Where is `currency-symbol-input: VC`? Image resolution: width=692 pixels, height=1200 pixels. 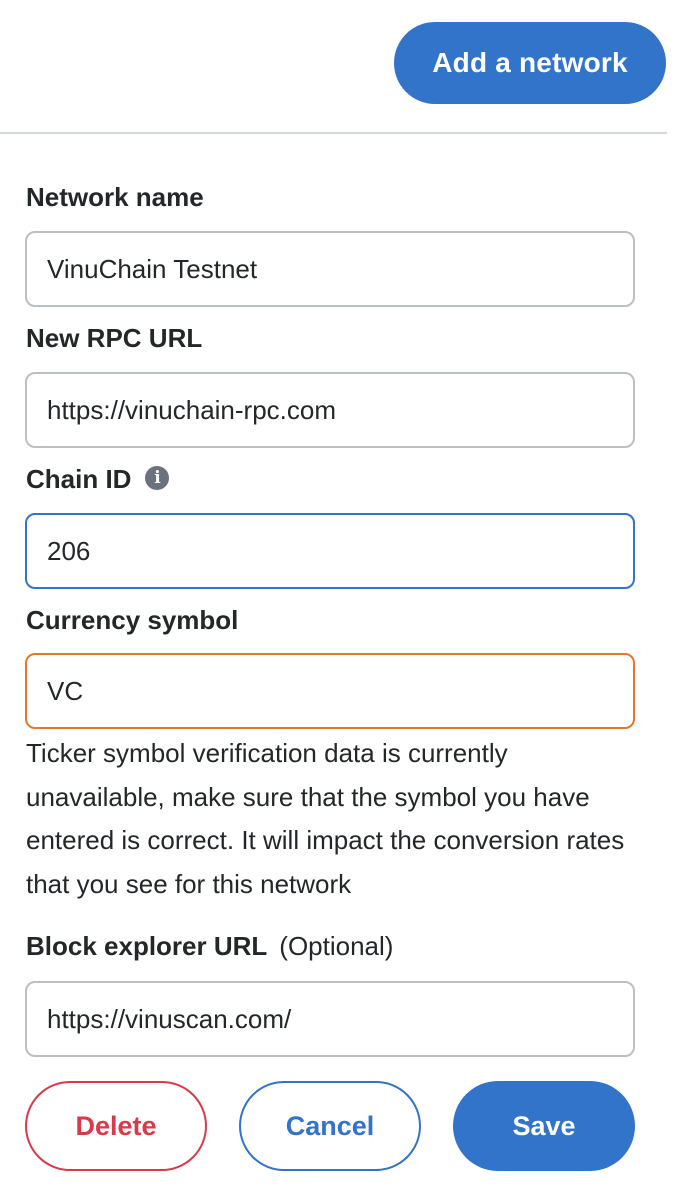
currency-symbol-input: VC is located at coordinates (330, 691).